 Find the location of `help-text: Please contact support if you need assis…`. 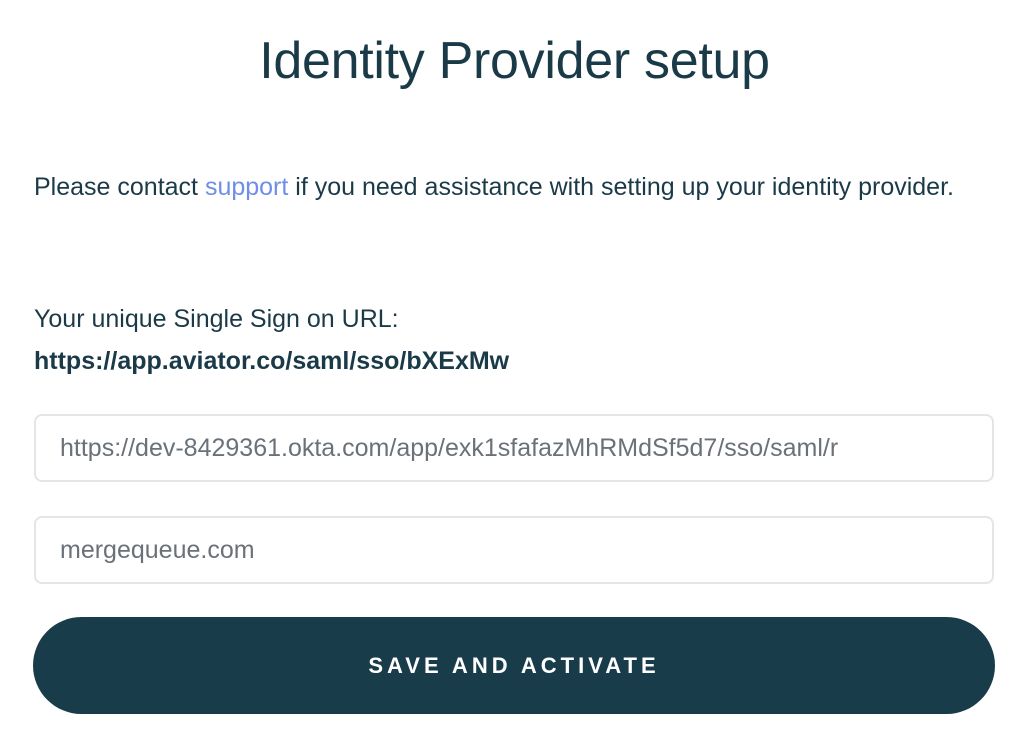

help-text: Please contact support if you need assis… is located at coordinates (515, 187).